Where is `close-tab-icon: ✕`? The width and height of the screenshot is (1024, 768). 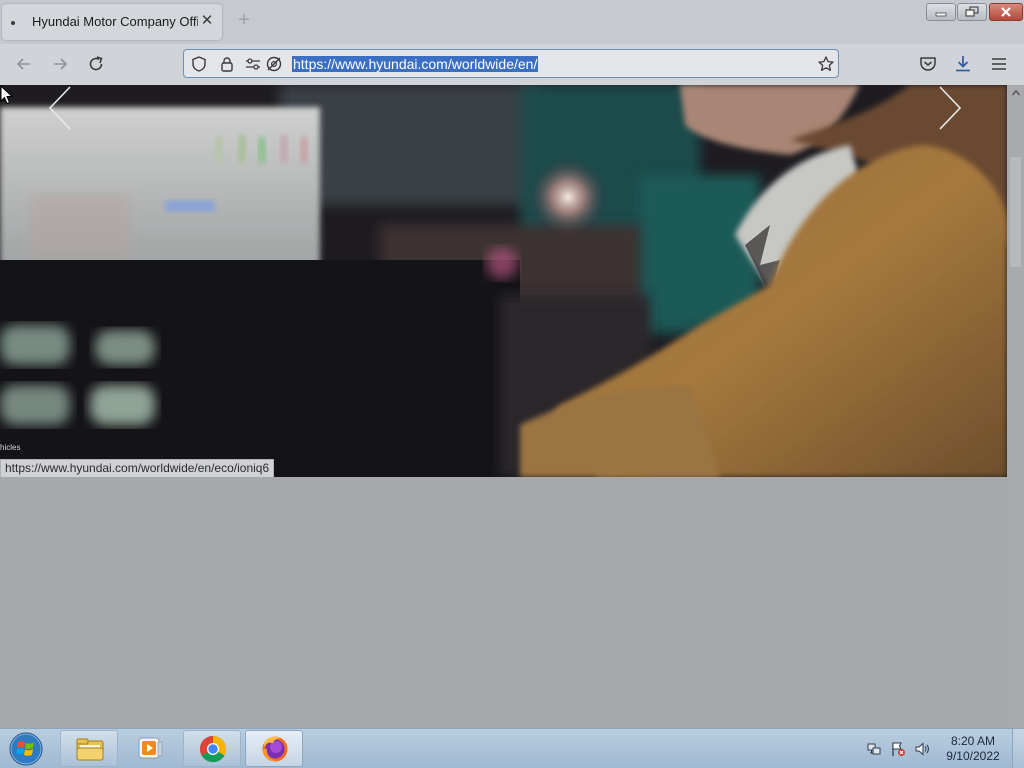 close-tab-icon: ✕ is located at coordinates (207, 21).